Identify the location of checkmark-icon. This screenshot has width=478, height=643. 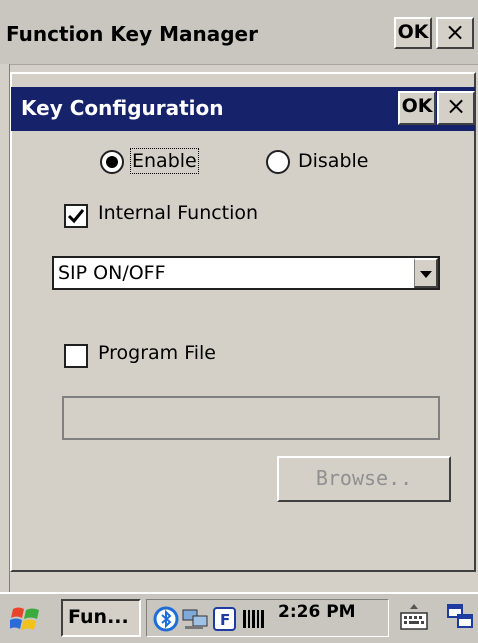
(76, 216).